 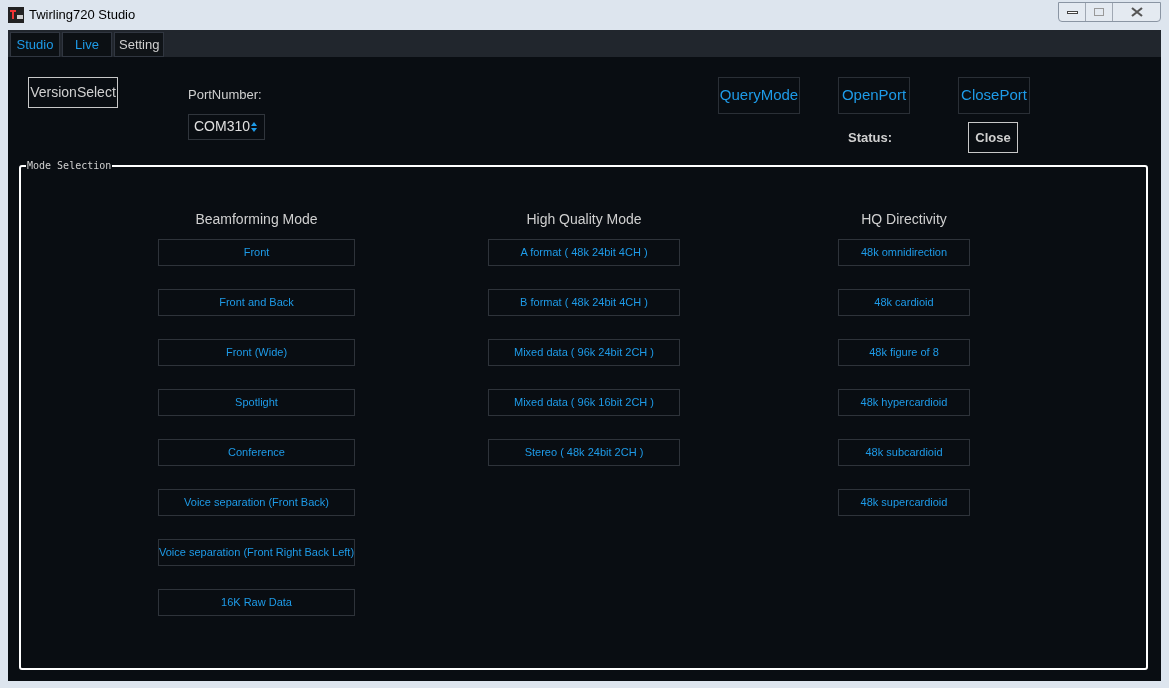 What do you see at coordinates (256, 452) in the screenshot?
I see `mode-button: Conference` at bounding box center [256, 452].